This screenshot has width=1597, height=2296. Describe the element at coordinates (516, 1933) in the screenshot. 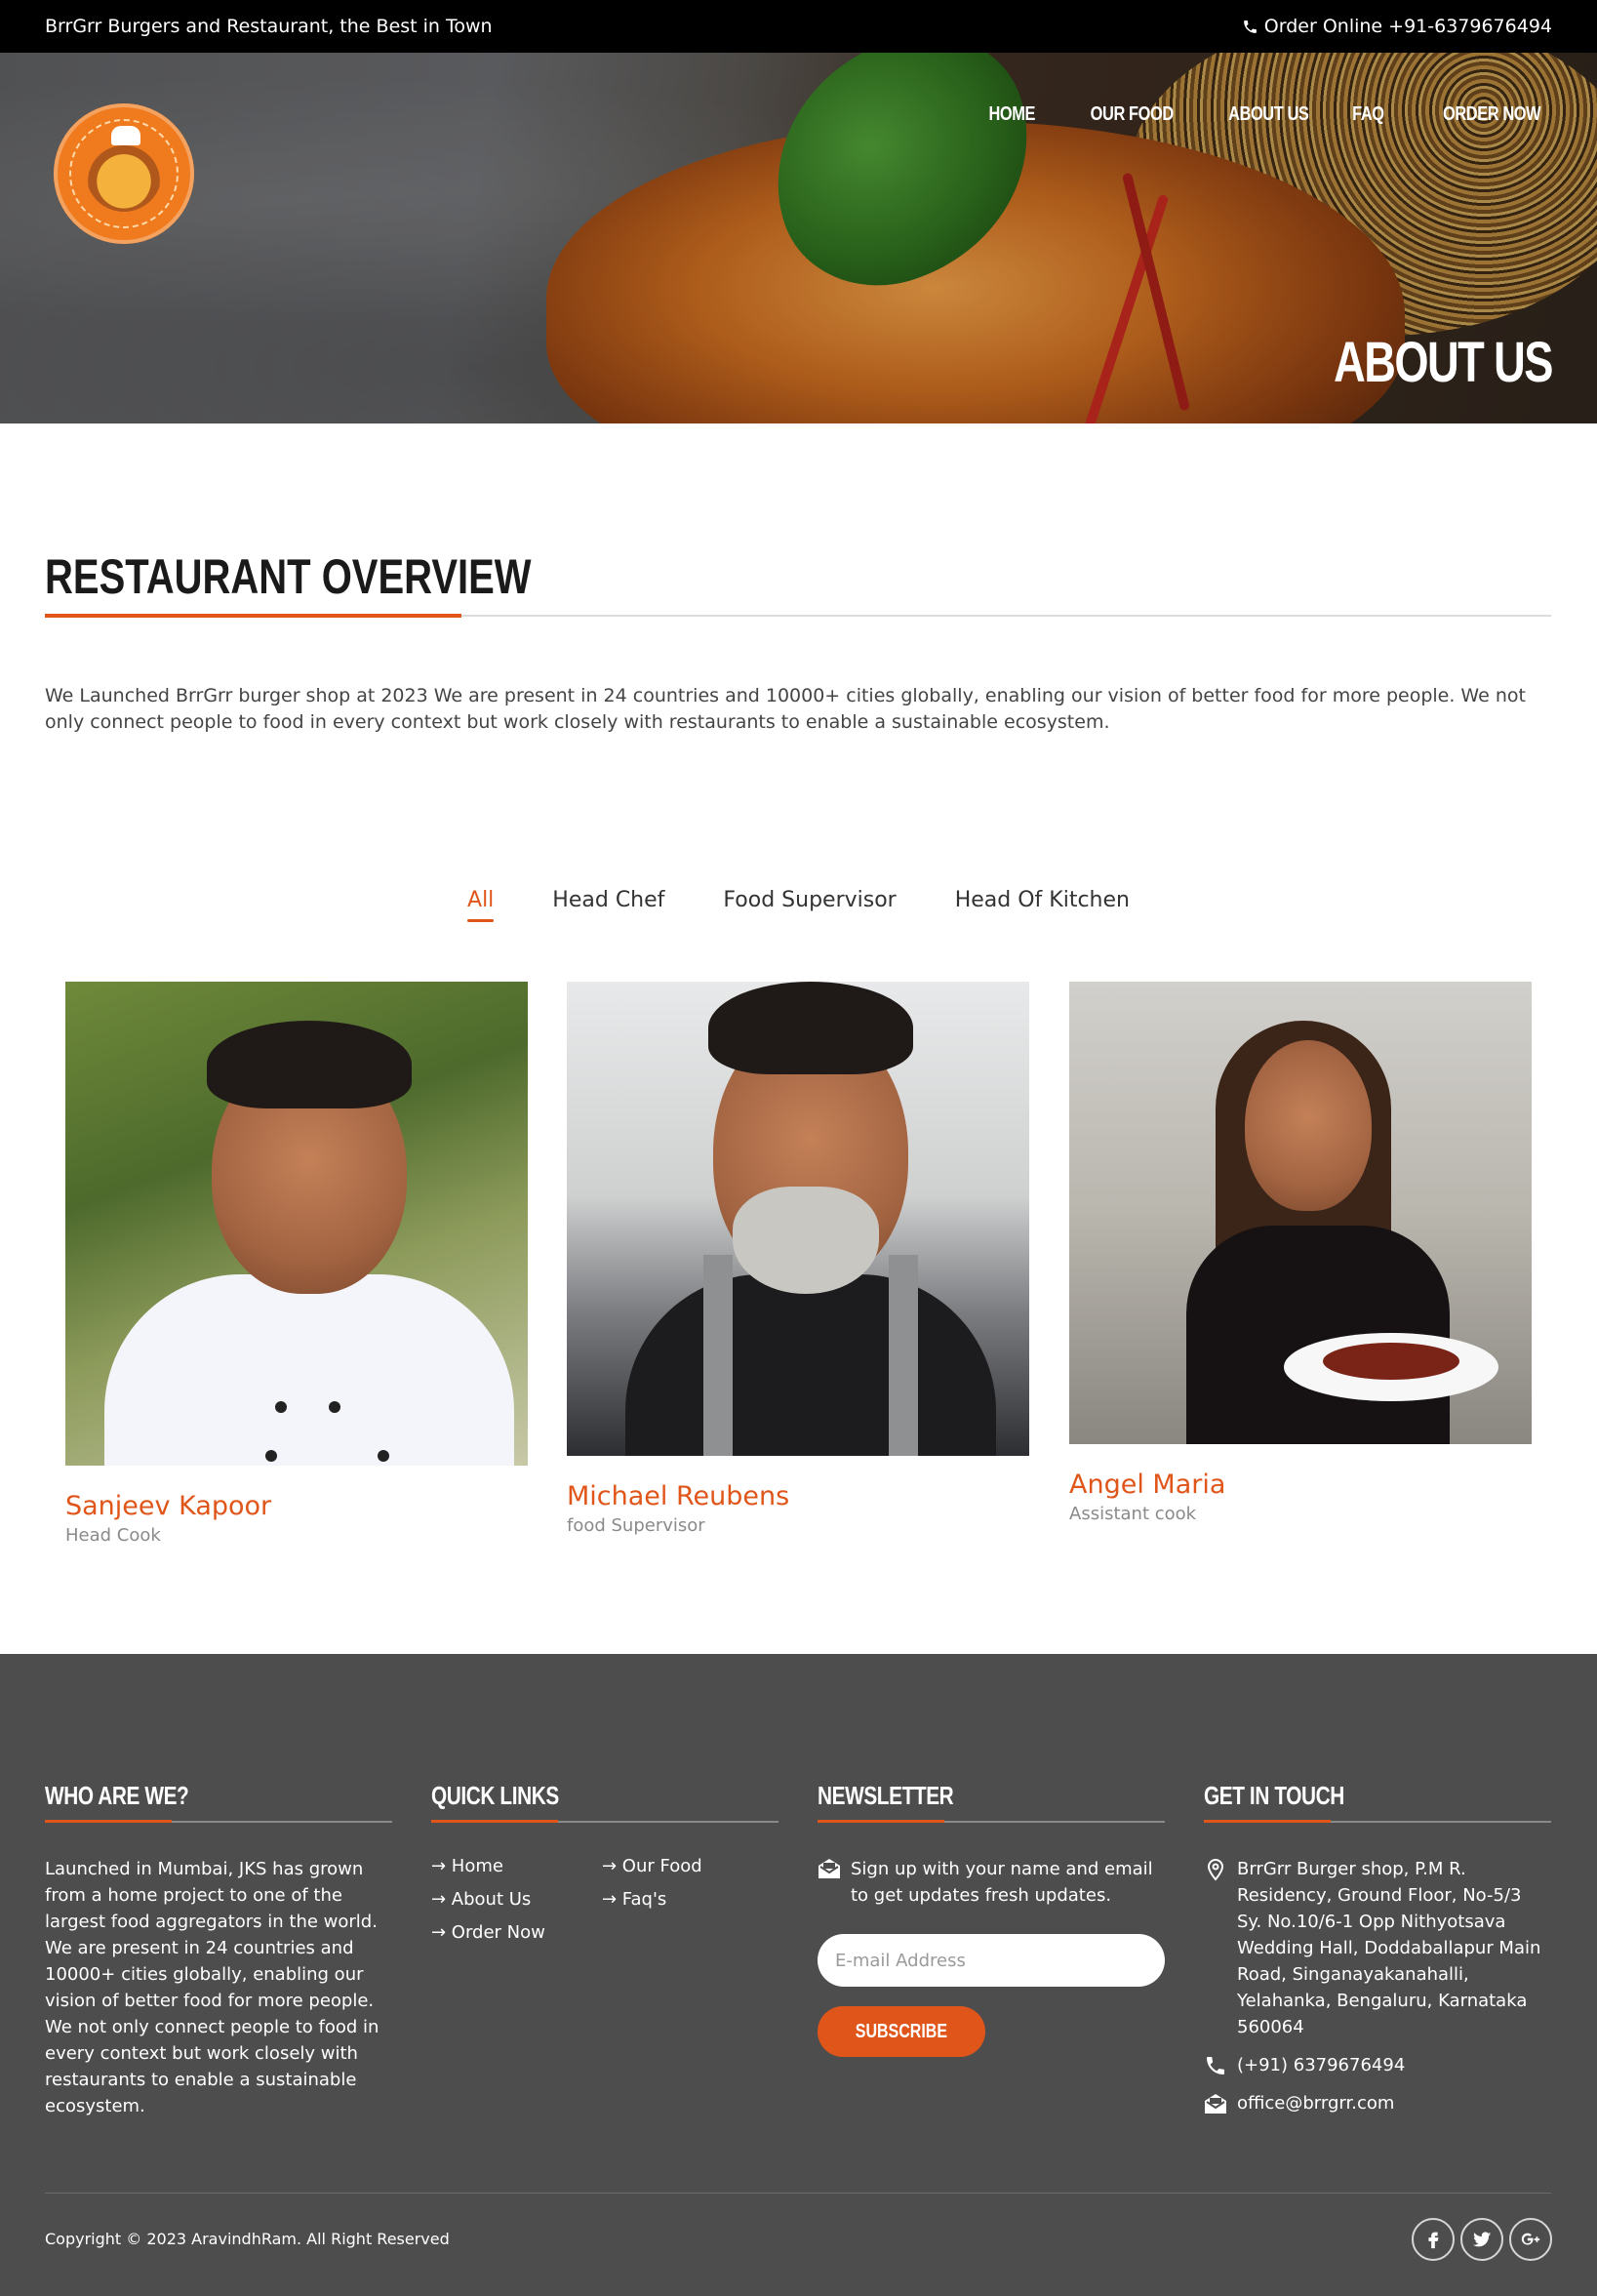

I see `footer-link-order-now: → Order Now` at that location.